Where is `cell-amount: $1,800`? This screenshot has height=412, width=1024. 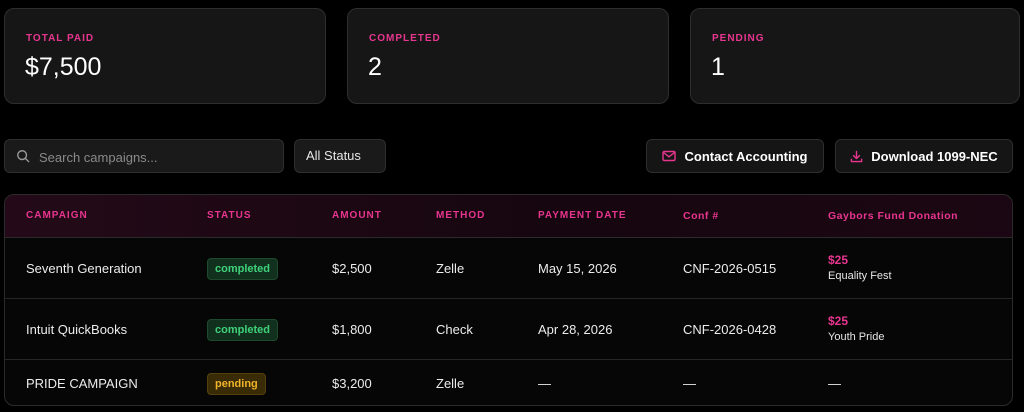 cell-amount: $1,800 is located at coordinates (352, 329).